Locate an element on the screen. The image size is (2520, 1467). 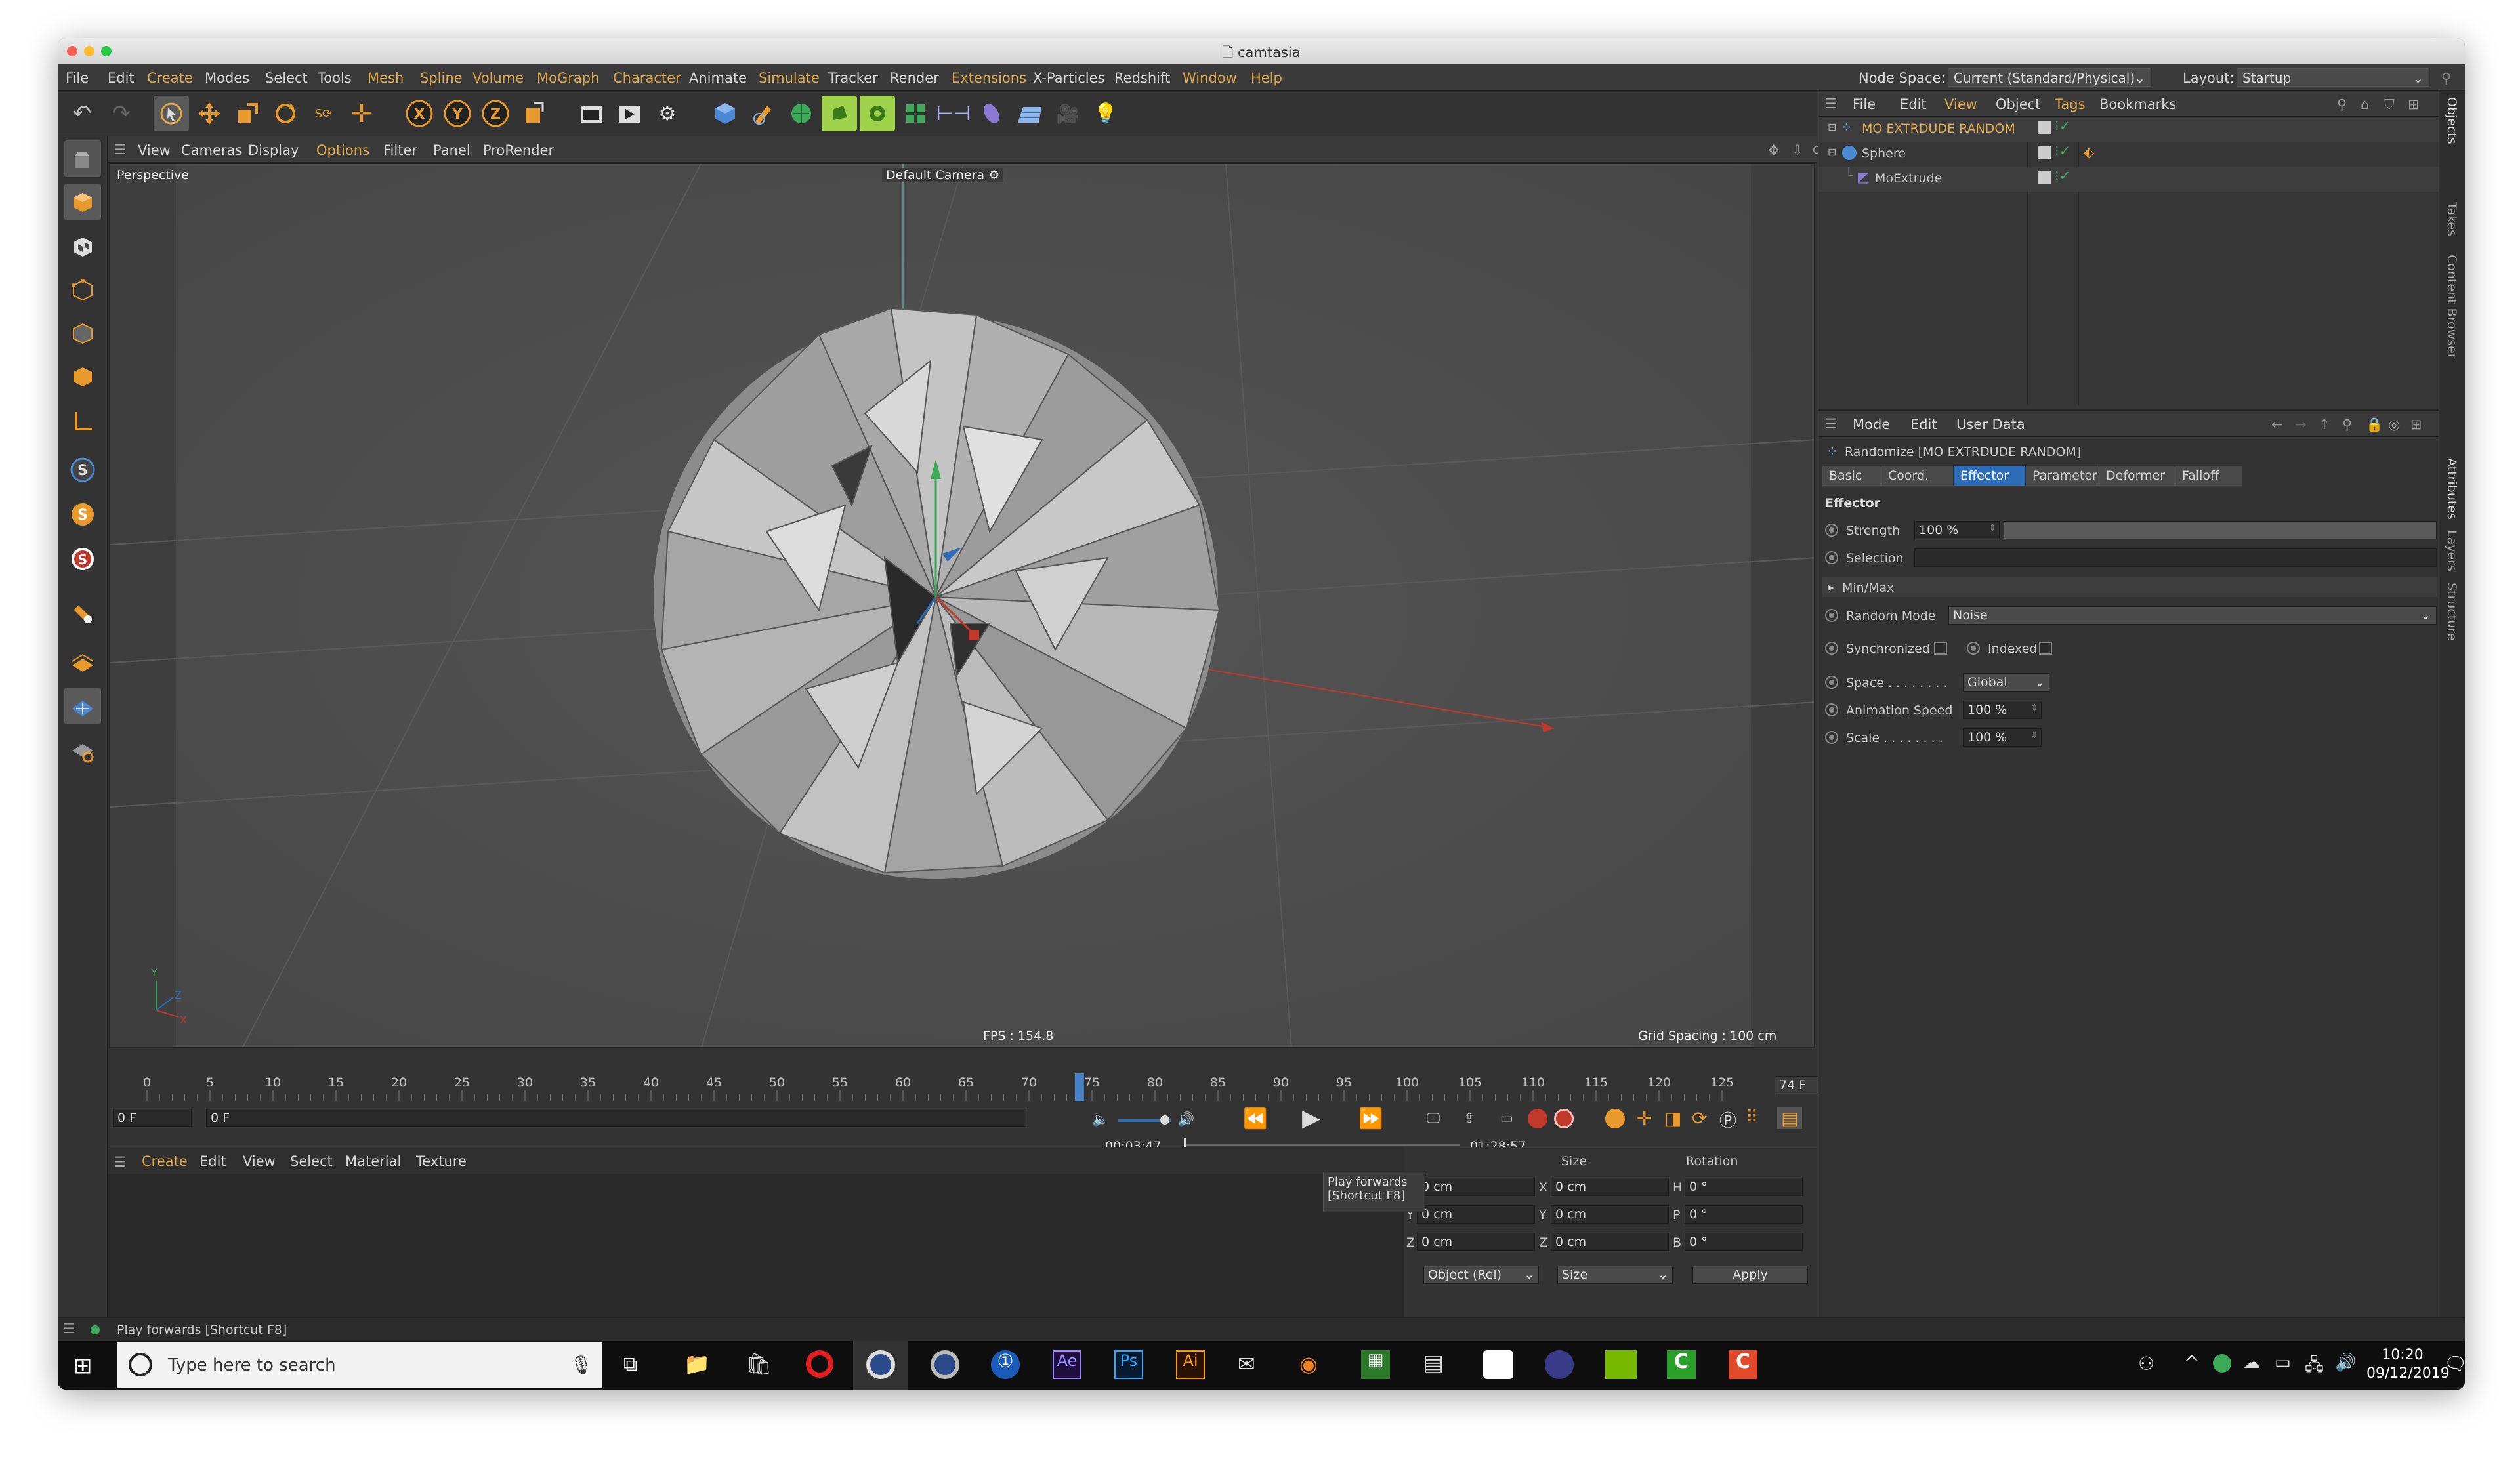
planar-workplane-icon is located at coordinates (82, 750).